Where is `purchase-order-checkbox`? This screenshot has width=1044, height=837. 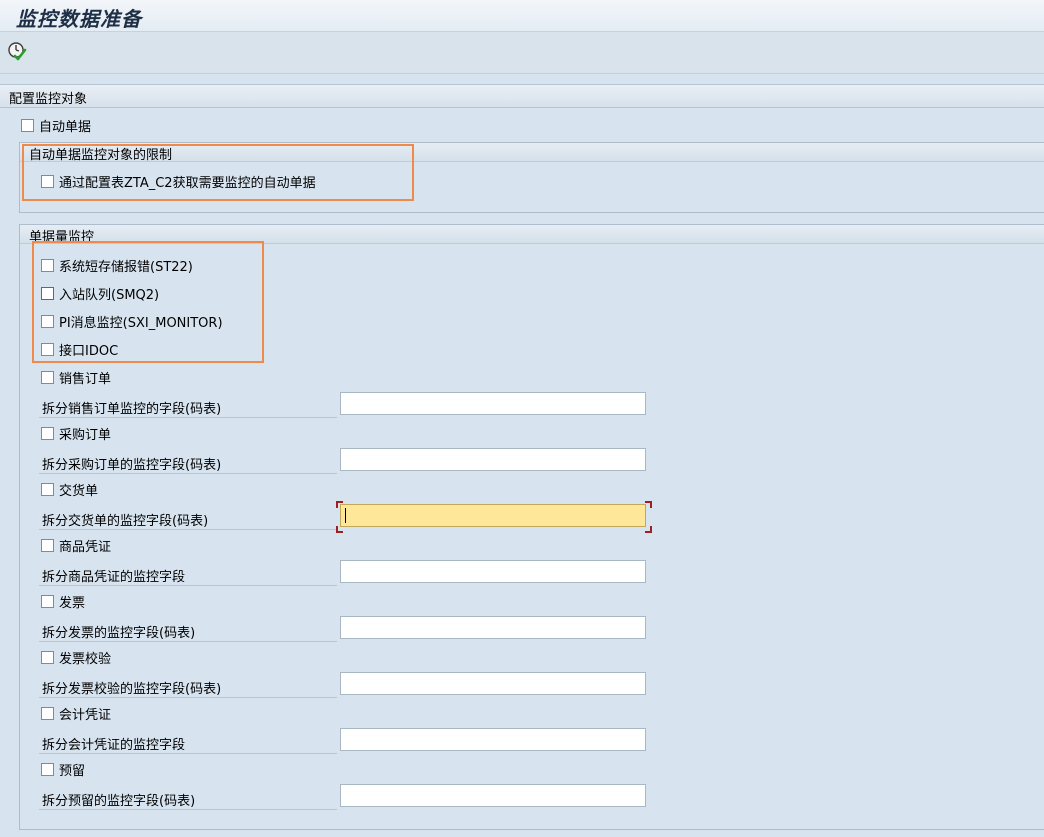 purchase-order-checkbox is located at coordinates (47, 433).